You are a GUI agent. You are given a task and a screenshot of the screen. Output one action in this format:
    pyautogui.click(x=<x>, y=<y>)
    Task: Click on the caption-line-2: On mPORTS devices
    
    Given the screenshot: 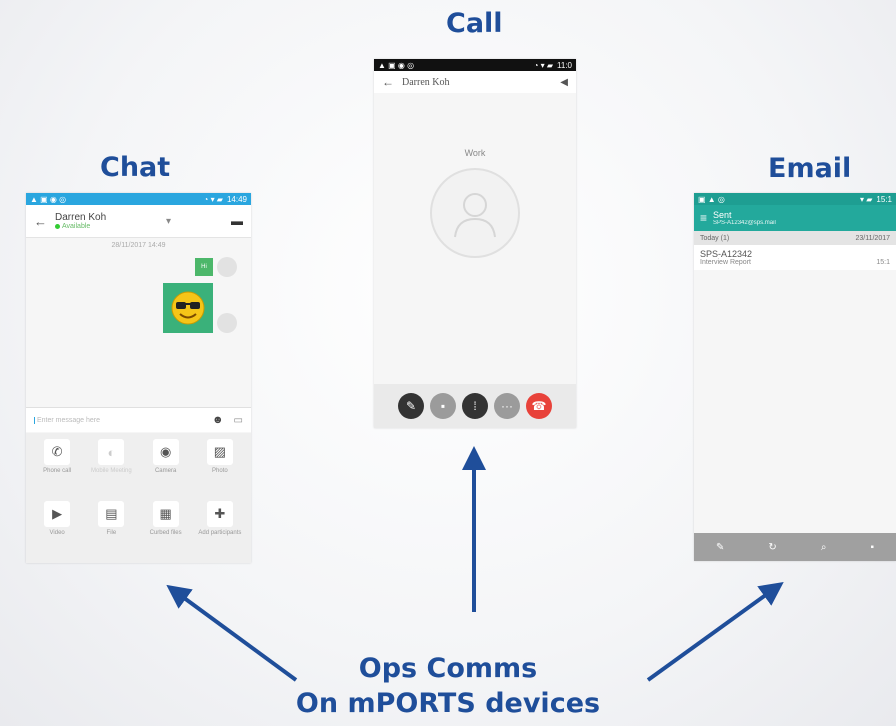 What is the action you would take?
    pyautogui.click(x=448, y=703)
    